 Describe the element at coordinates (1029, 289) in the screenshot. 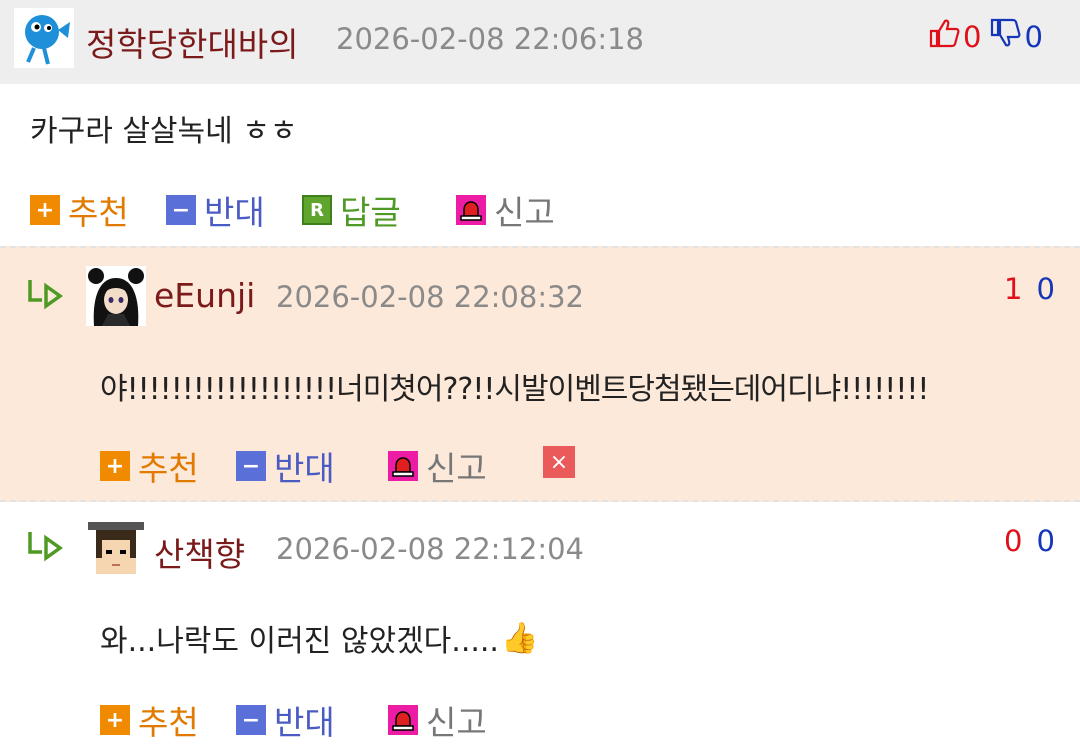

I see `vote-counts: 1 0` at that location.